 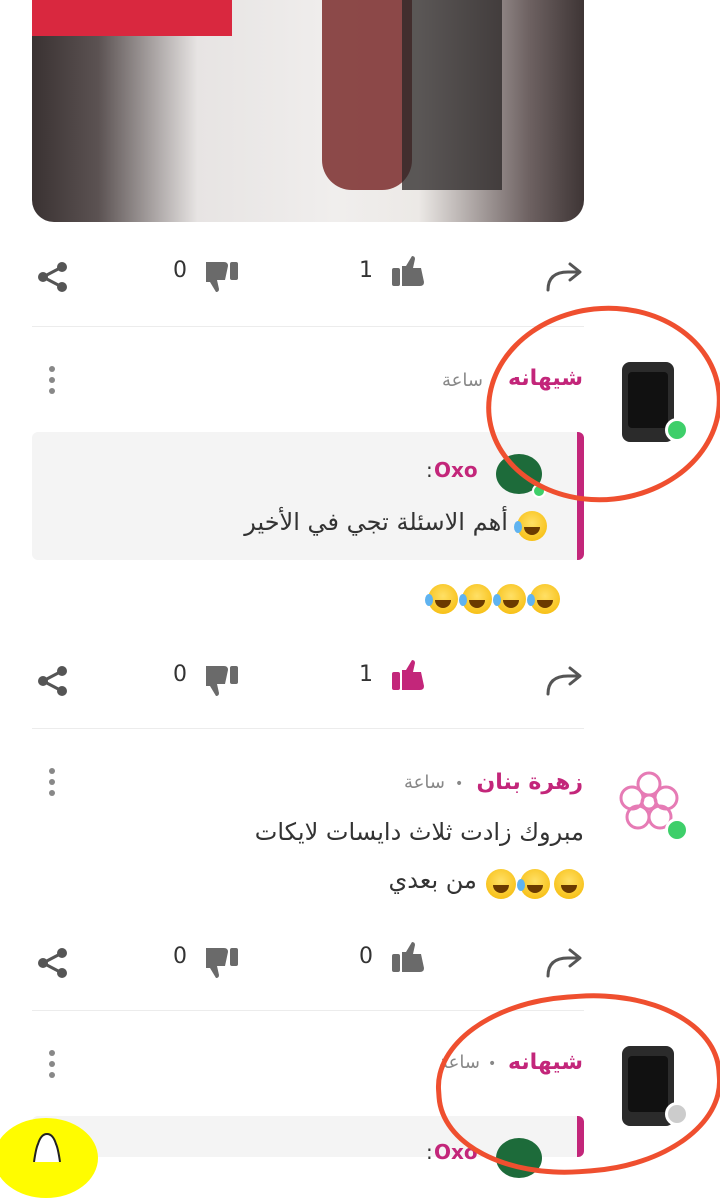 What do you see at coordinates (456, 470) in the screenshot?
I see `quote-author: Oxo` at bounding box center [456, 470].